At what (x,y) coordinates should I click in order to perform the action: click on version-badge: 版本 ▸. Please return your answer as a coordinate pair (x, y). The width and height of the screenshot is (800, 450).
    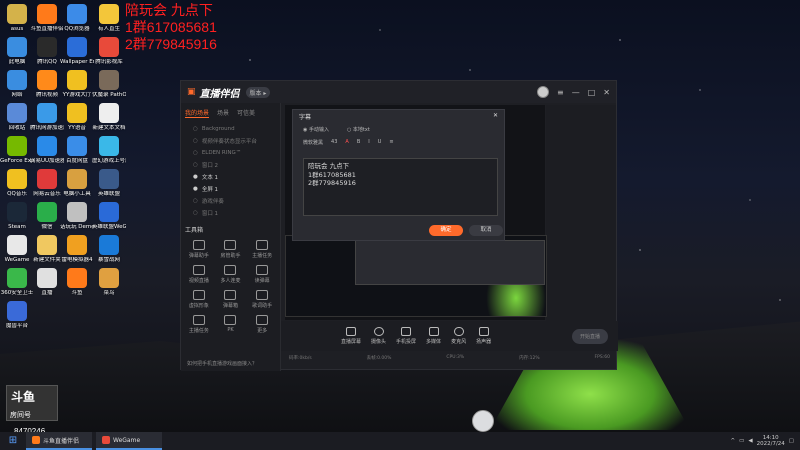
    Looking at the image, I should click on (258, 92).